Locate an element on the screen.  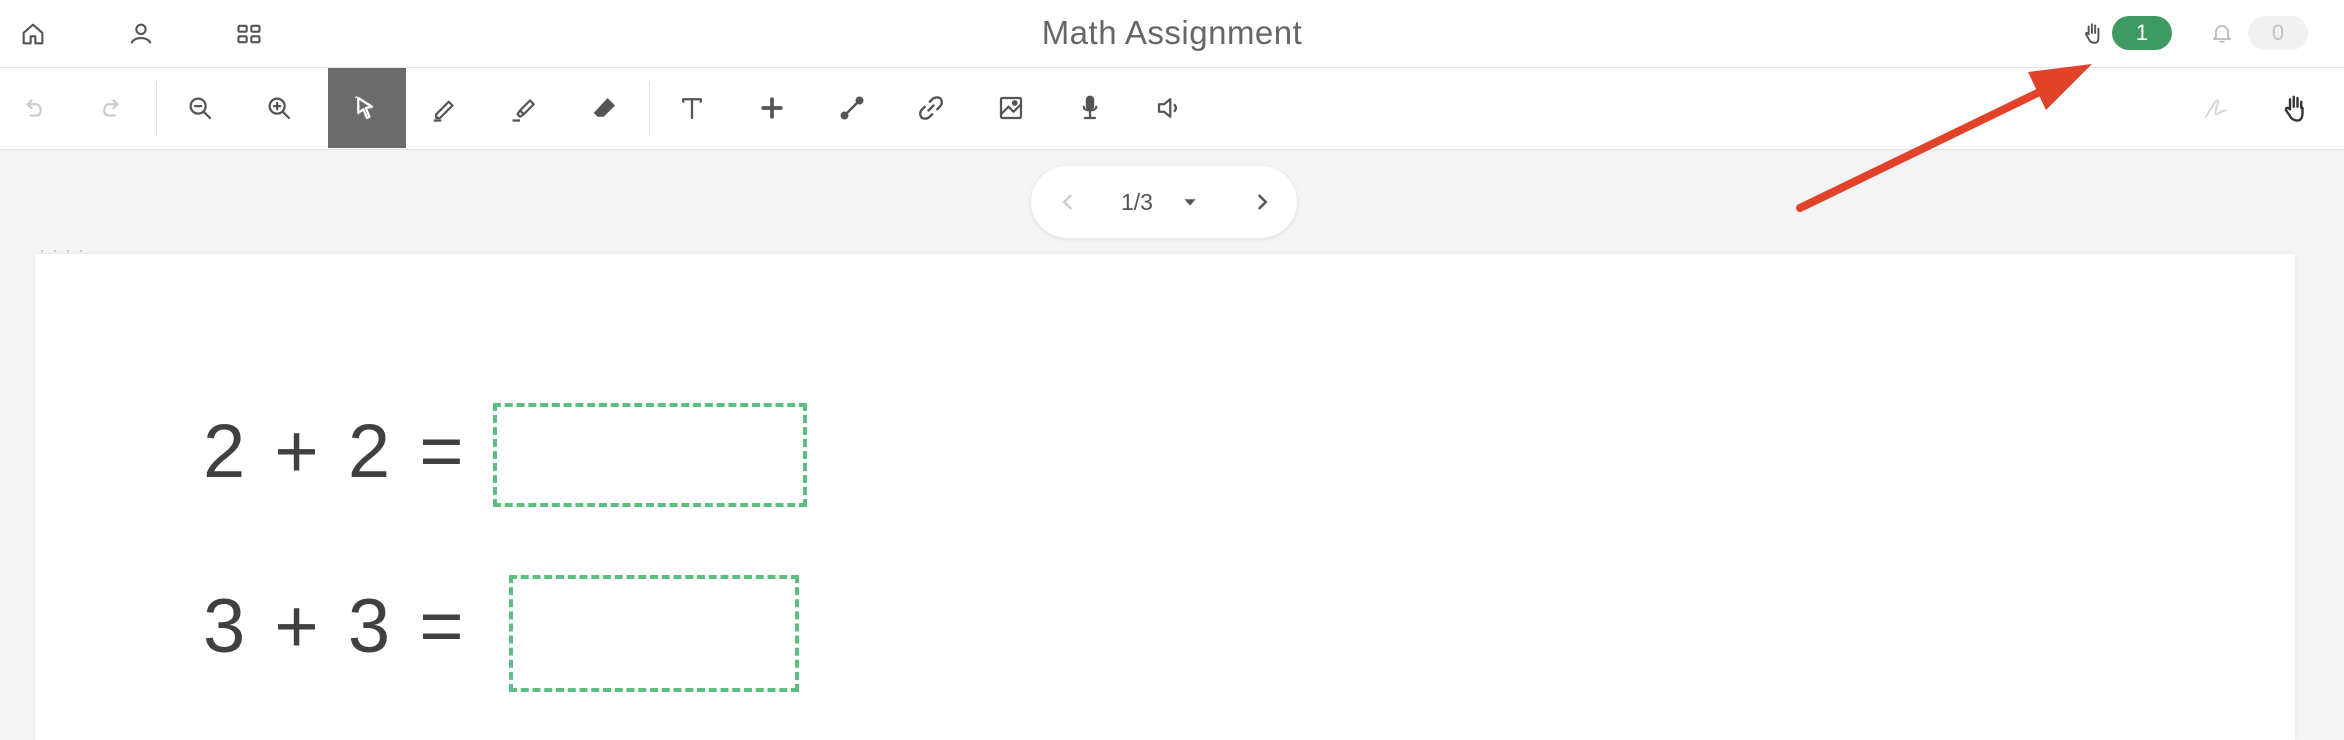
signature-button is located at coordinates (2216, 108).